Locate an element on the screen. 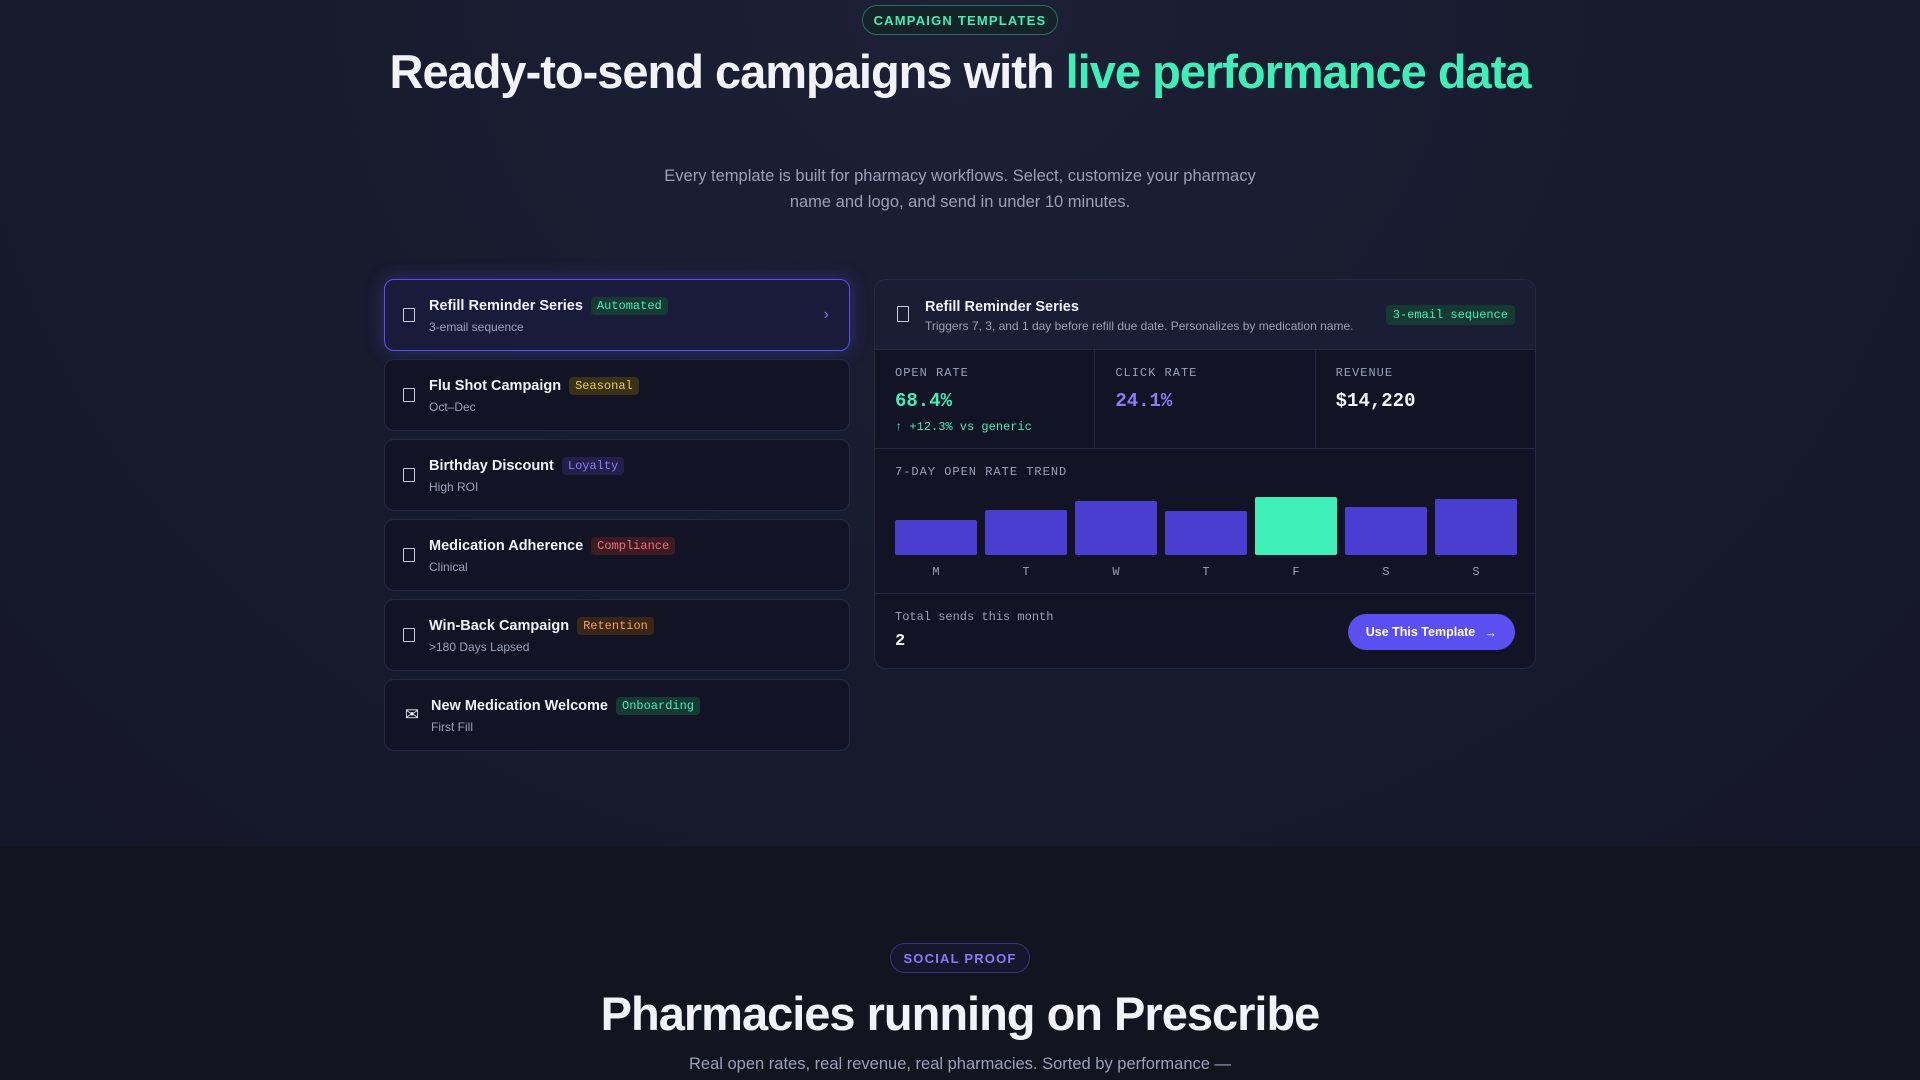 This screenshot has height=1080, width=1920. stat-label: REVENUE is located at coordinates (1364, 373).